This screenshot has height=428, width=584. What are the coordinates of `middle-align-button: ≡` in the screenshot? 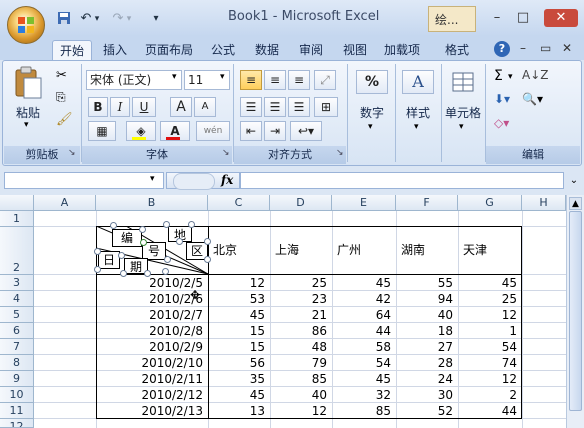 It's located at (275, 80).